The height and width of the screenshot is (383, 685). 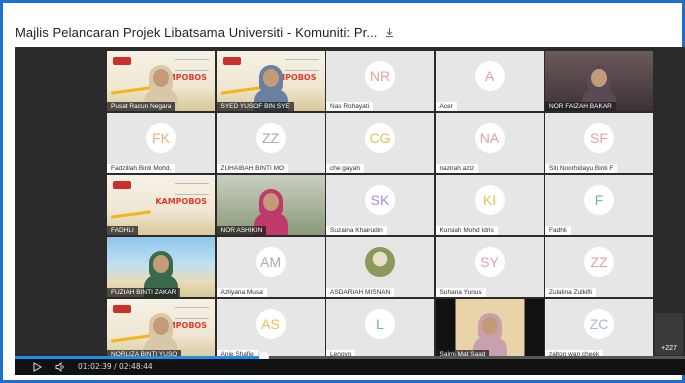 I want to click on banner-brand: KAMPOBOS, so click(x=181, y=201).